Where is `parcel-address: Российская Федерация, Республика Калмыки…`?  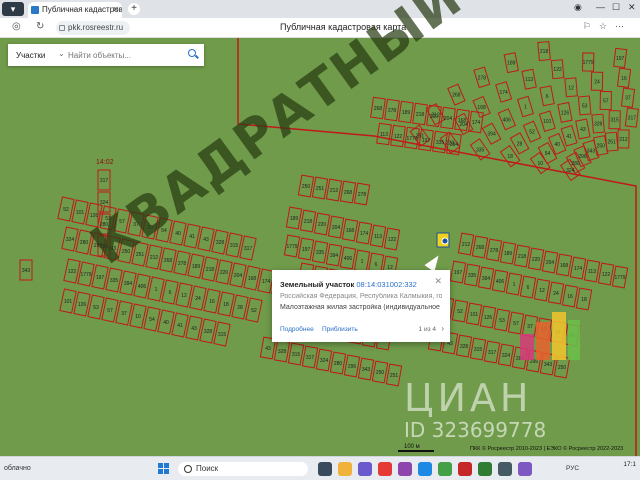 parcel-address: Российская Федерация, Республика Калмыки… is located at coordinates (361, 296).